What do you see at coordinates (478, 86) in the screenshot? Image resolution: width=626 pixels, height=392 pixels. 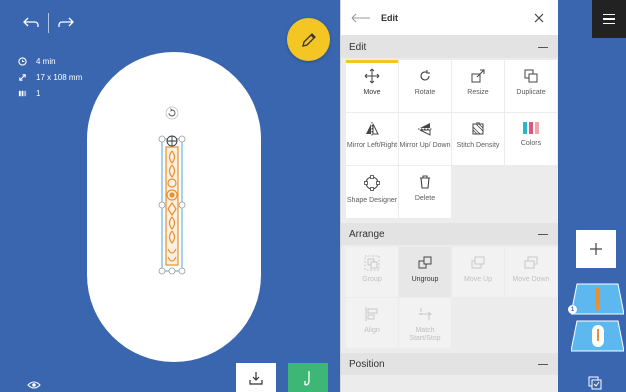 I see `resize-tool: Resize` at bounding box center [478, 86].